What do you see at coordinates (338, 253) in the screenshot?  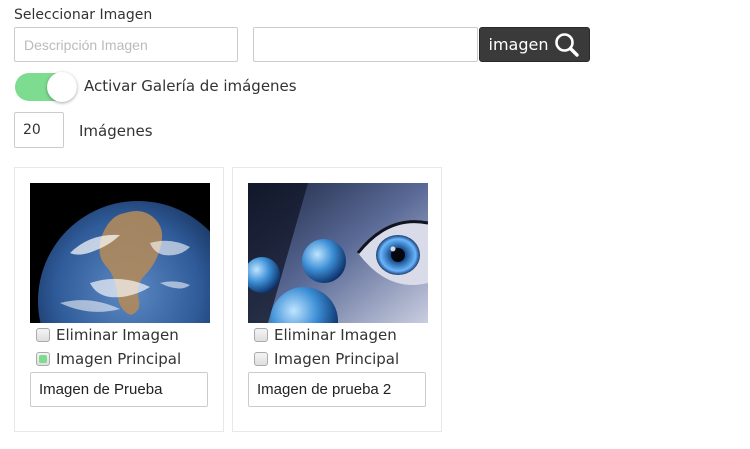 I see `image-thumbnail-eye` at bounding box center [338, 253].